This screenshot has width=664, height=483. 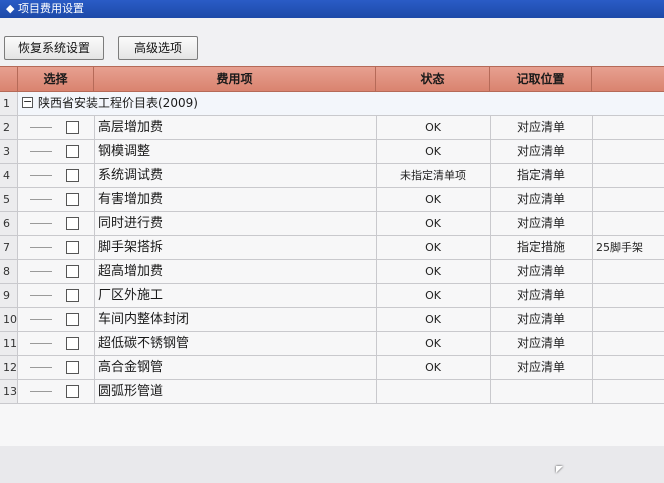 What do you see at coordinates (131, 367) in the screenshot?
I see `cost-item-name: 高合金钢管` at bounding box center [131, 367].